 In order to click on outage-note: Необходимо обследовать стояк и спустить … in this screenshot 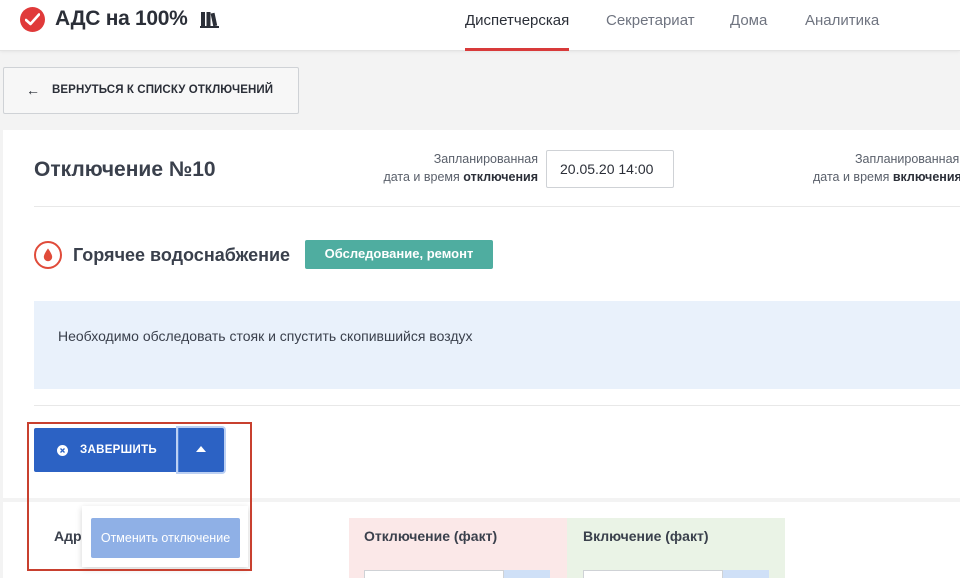, I will do `click(497, 345)`.